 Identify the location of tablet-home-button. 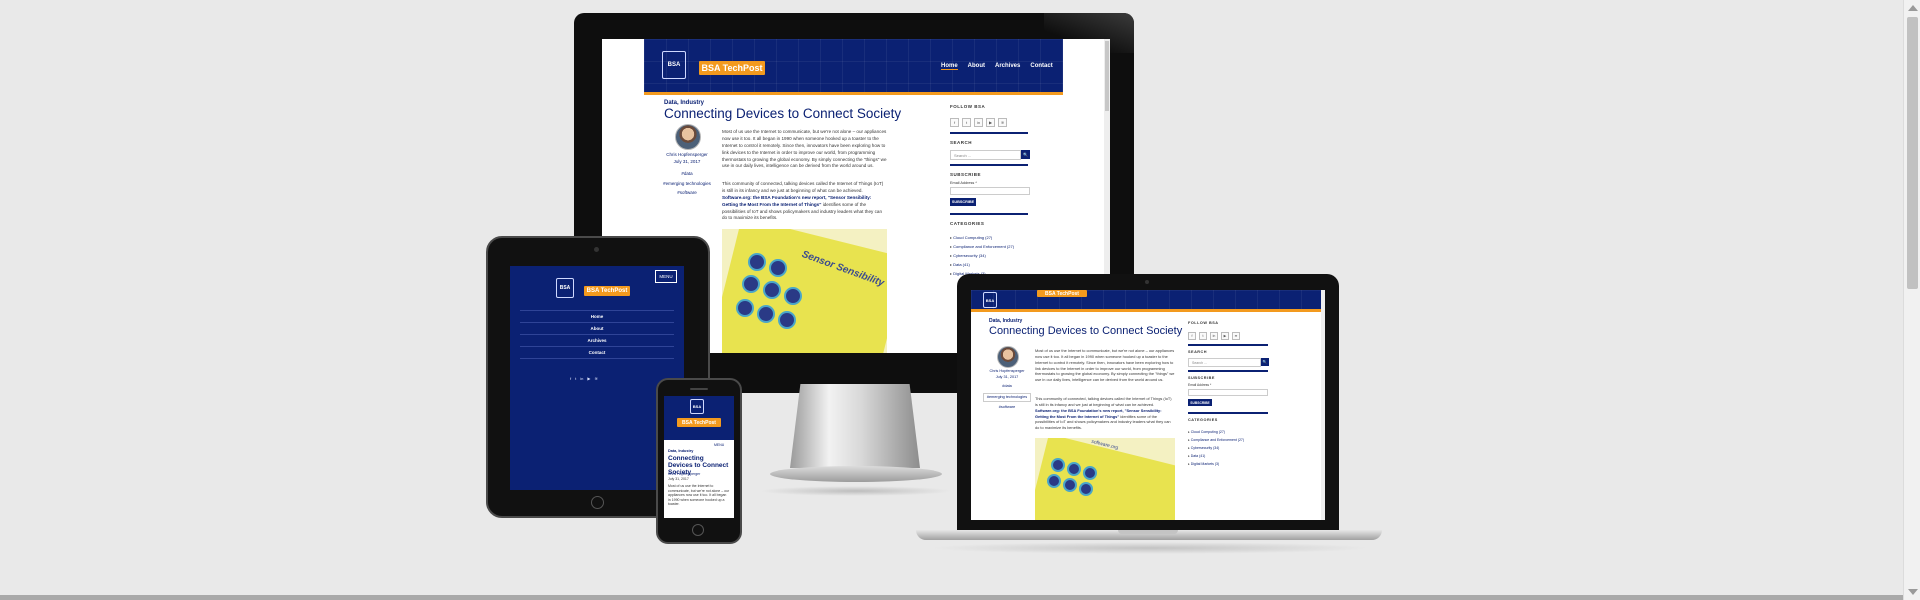
(597, 502).